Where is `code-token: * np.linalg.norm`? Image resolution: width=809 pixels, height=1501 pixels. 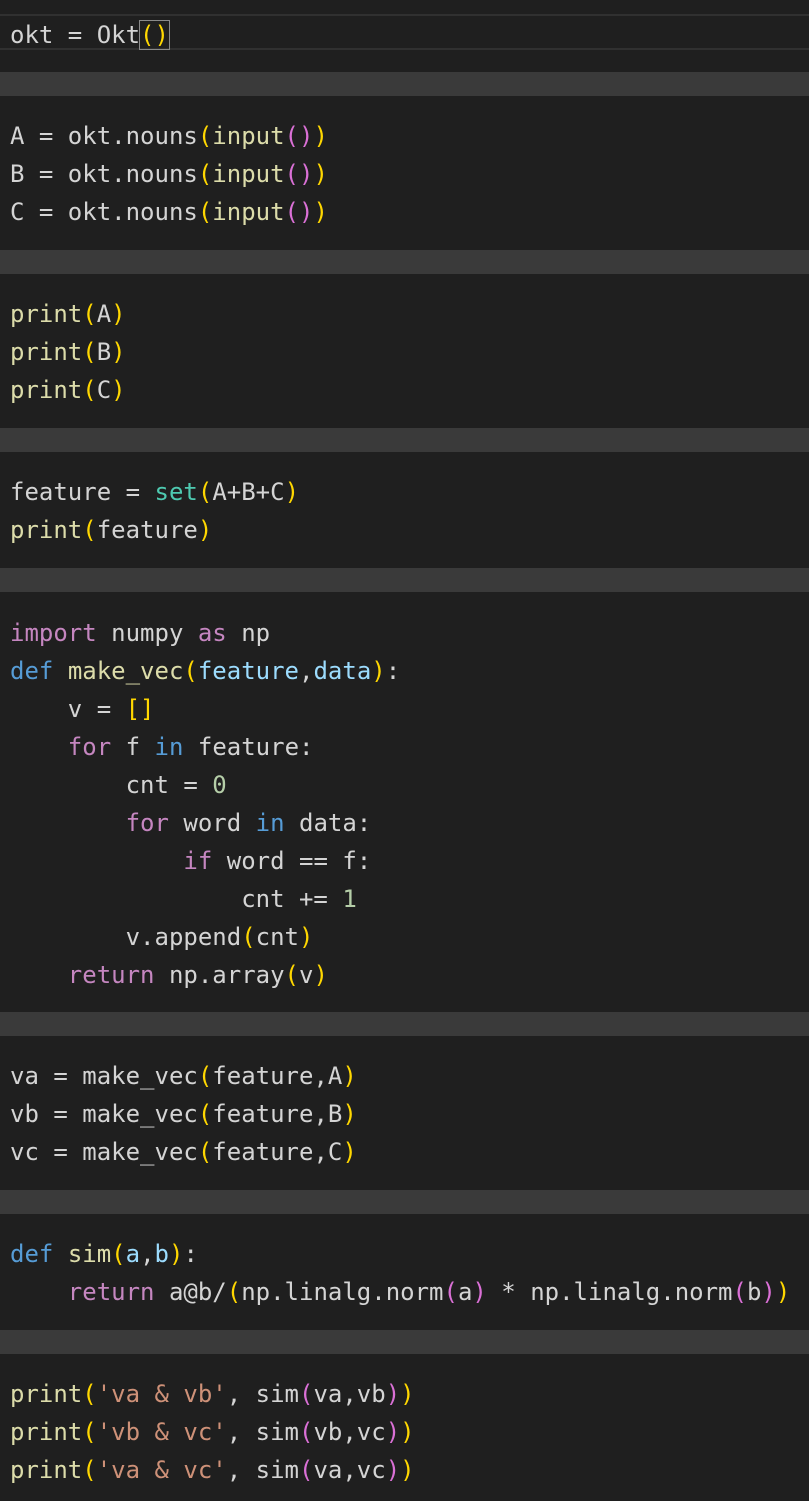
code-token: * np.linalg.norm is located at coordinates (609, 1292).